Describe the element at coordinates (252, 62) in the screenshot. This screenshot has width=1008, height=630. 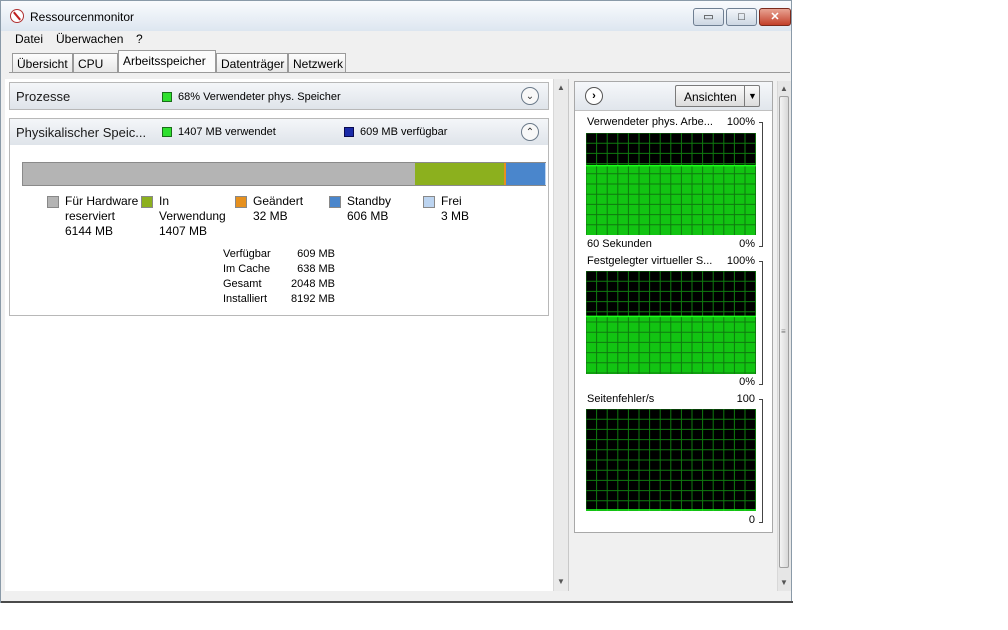
I see `tab-datentraeger: Datenträger` at that location.